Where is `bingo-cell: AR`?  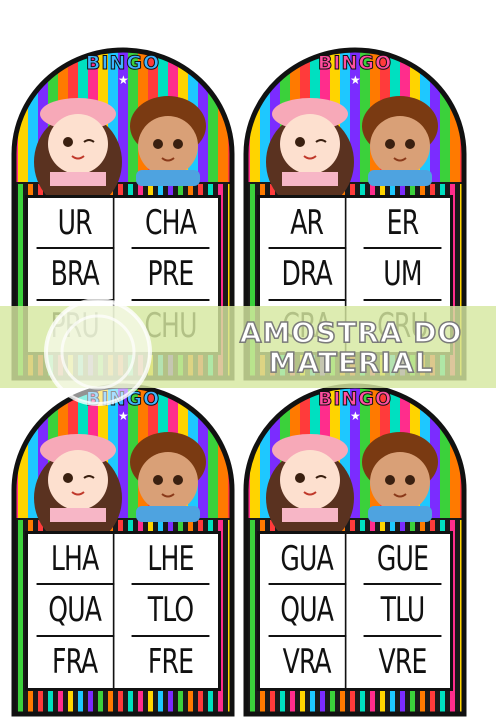 bingo-cell: AR is located at coordinates (307, 224).